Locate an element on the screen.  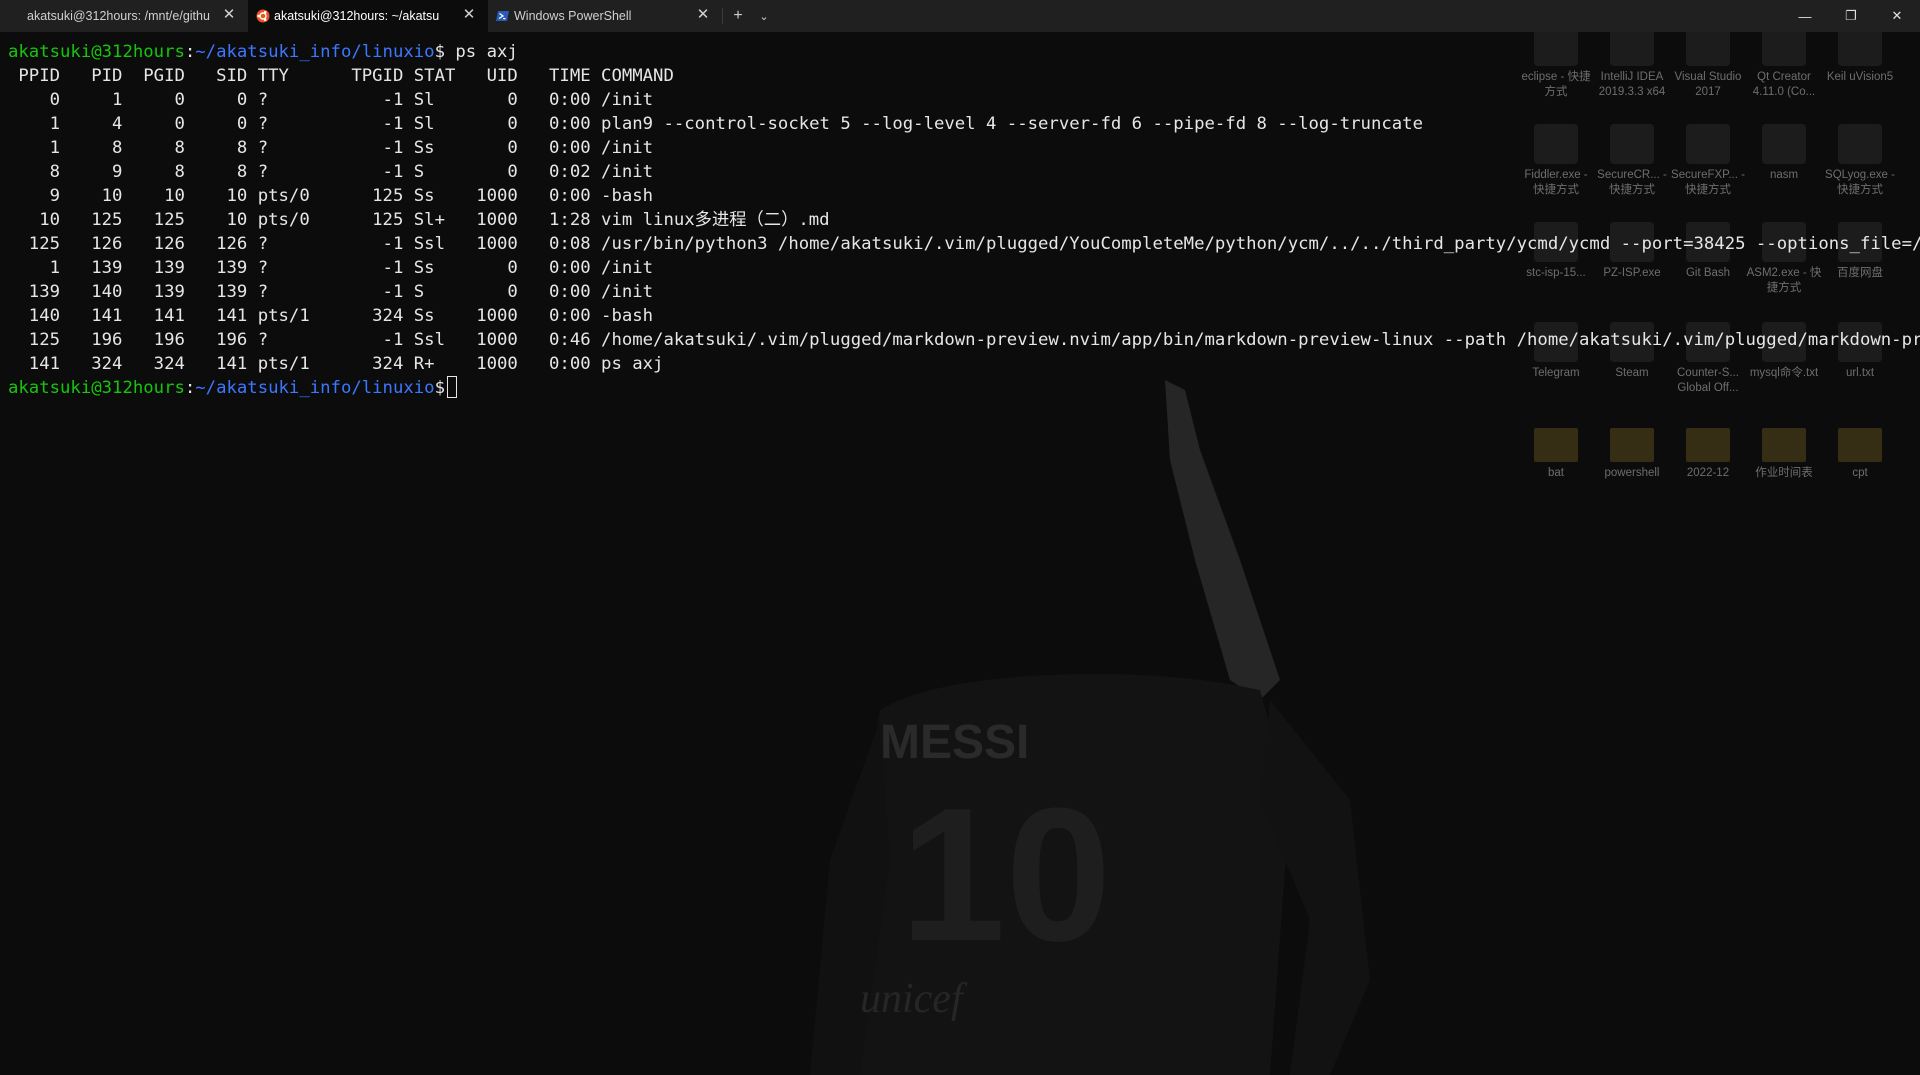
ps-row: 0 1 0 0 ? -1 Sl 0 0:00 /init is located at coordinates (331, 100).